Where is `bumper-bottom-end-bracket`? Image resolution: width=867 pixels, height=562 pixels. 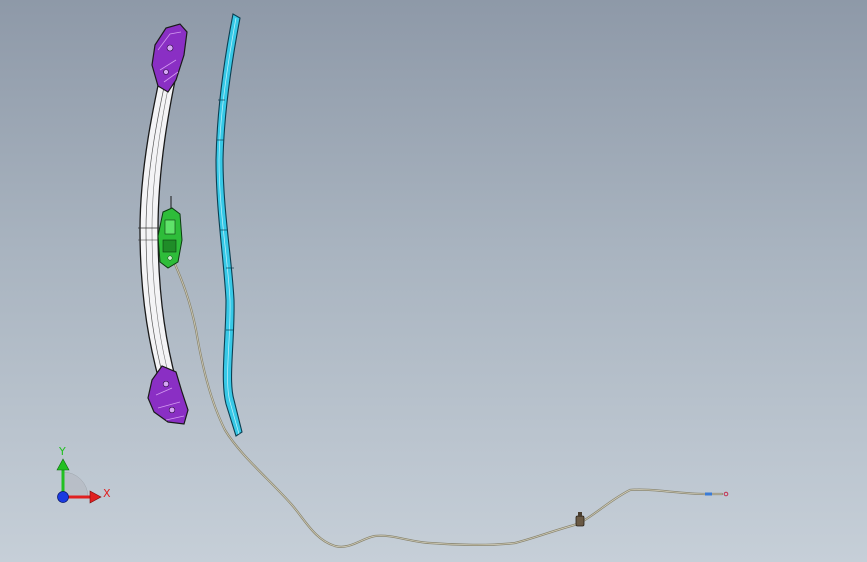
bumper-bottom-end-bracket is located at coordinates (168, 395).